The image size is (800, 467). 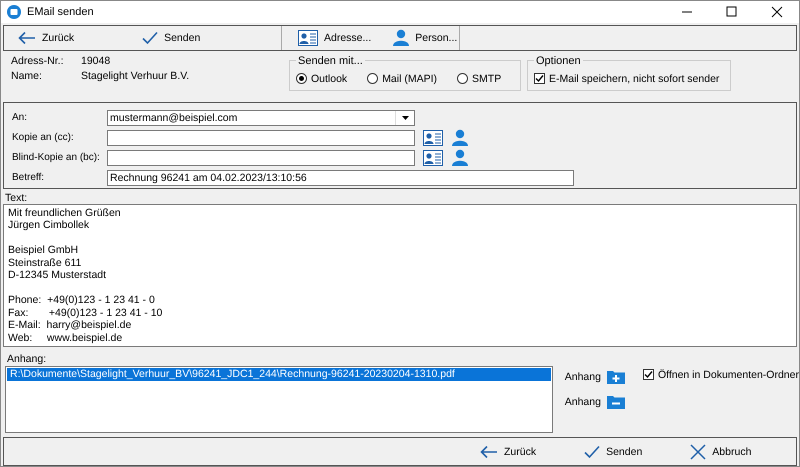 I want to click on close-icon, so click(x=698, y=452).